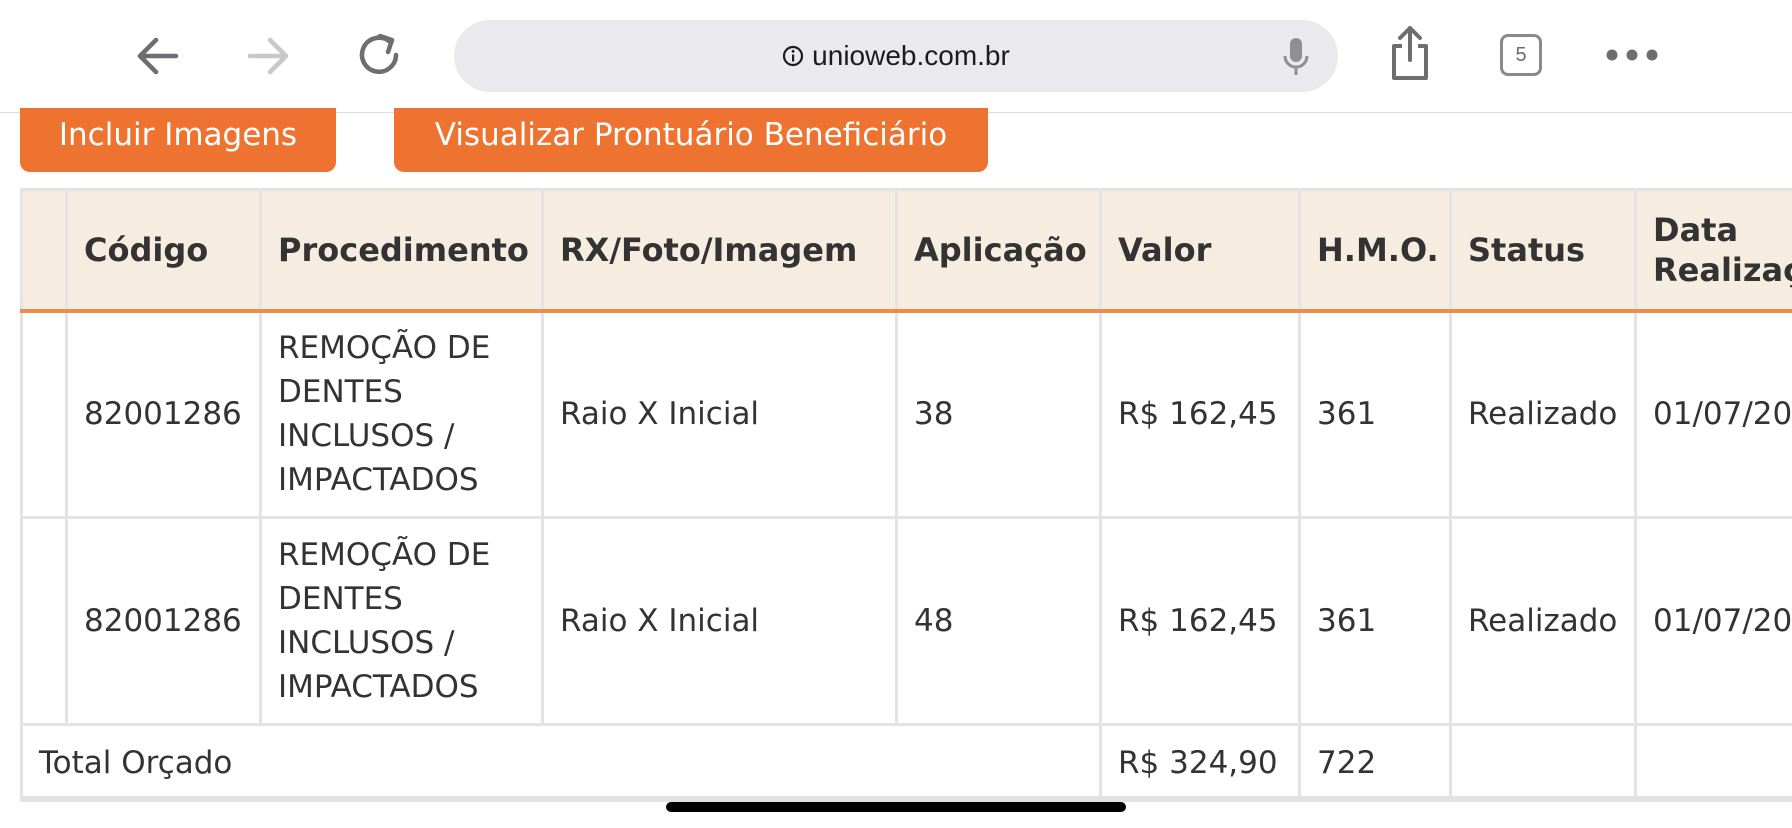 Image resolution: width=1792 pixels, height=828 pixels. Describe the element at coordinates (1410, 53) in the screenshot. I see `share-icon` at that location.